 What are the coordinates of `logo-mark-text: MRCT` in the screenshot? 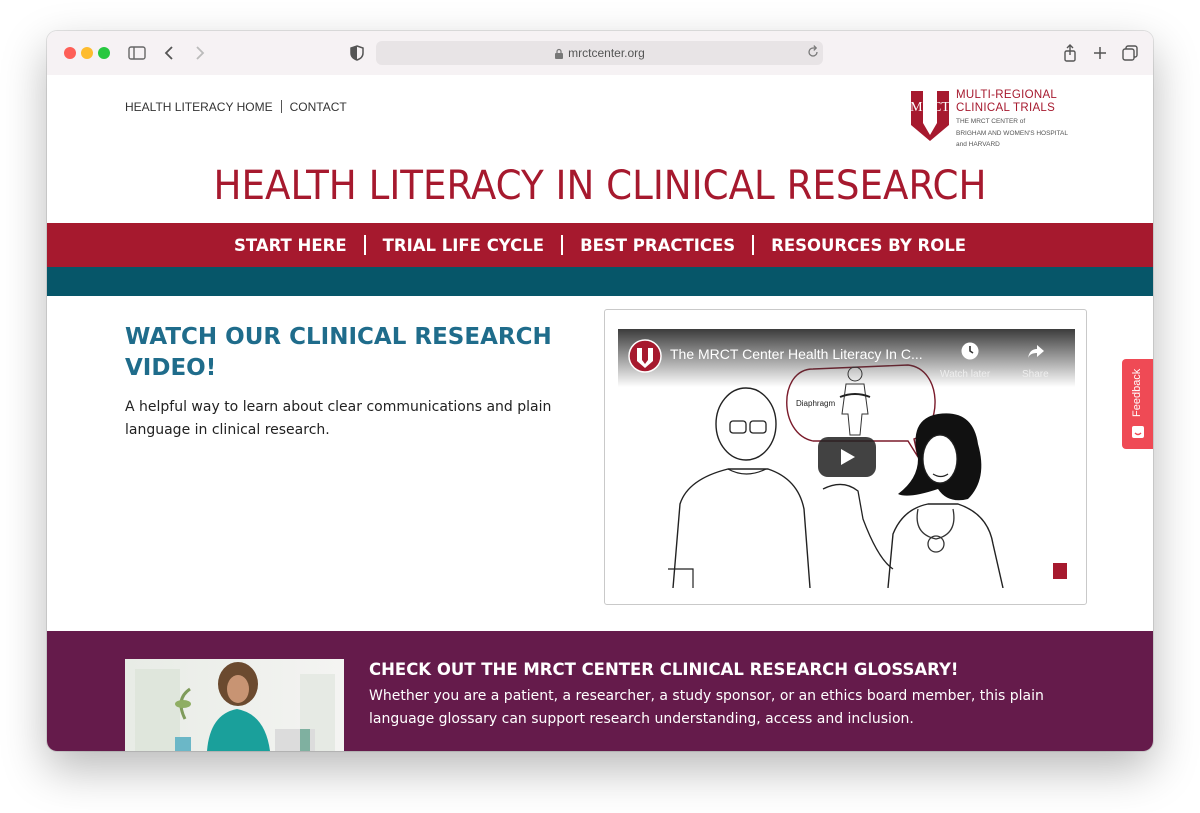 It's located at (930, 107).